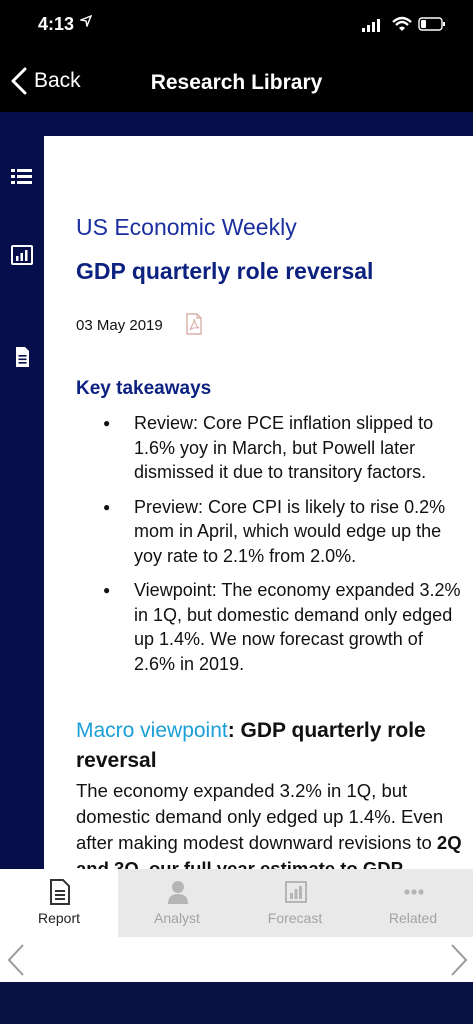 The height and width of the screenshot is (1024, 473). Describe the element at coordinates (22, 490) in the screenshot. I see `sidebar` at that location.